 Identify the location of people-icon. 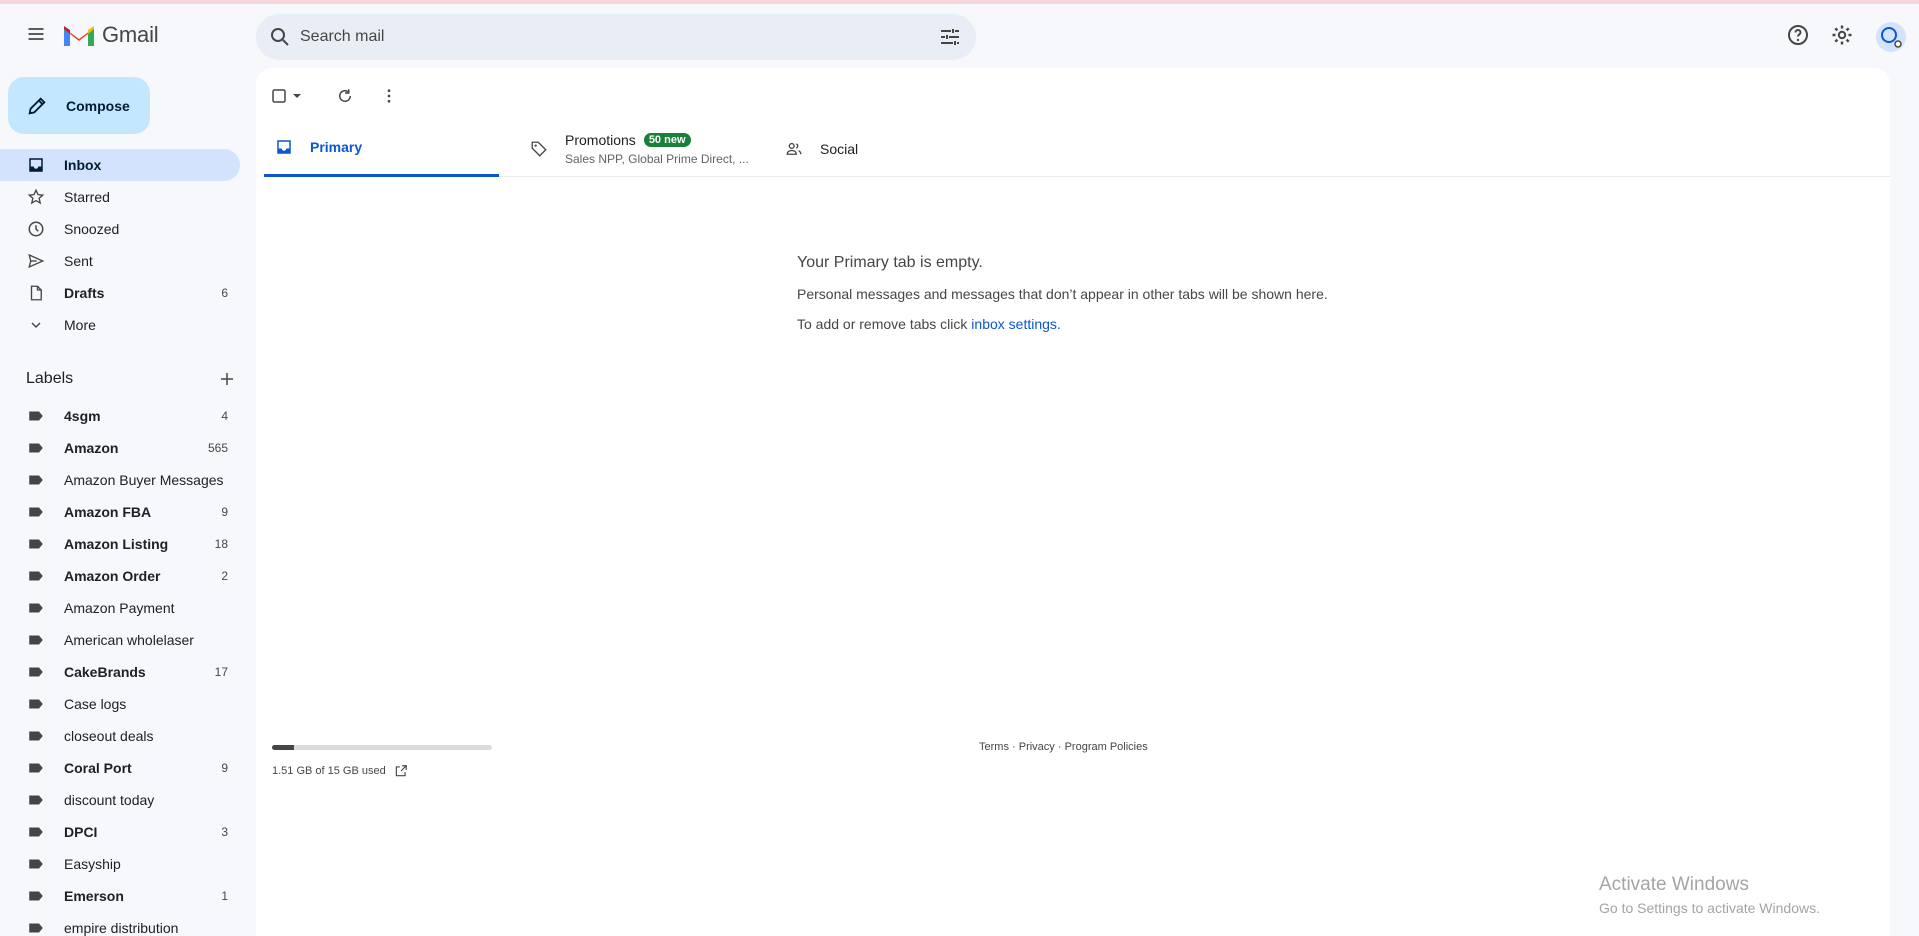
(794, 148).